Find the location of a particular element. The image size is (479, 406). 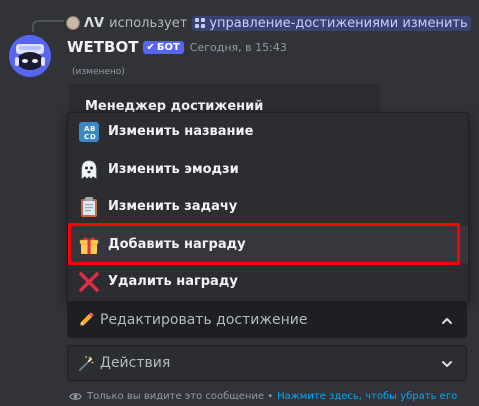

cross-icon is located at coordinates (89, 282).